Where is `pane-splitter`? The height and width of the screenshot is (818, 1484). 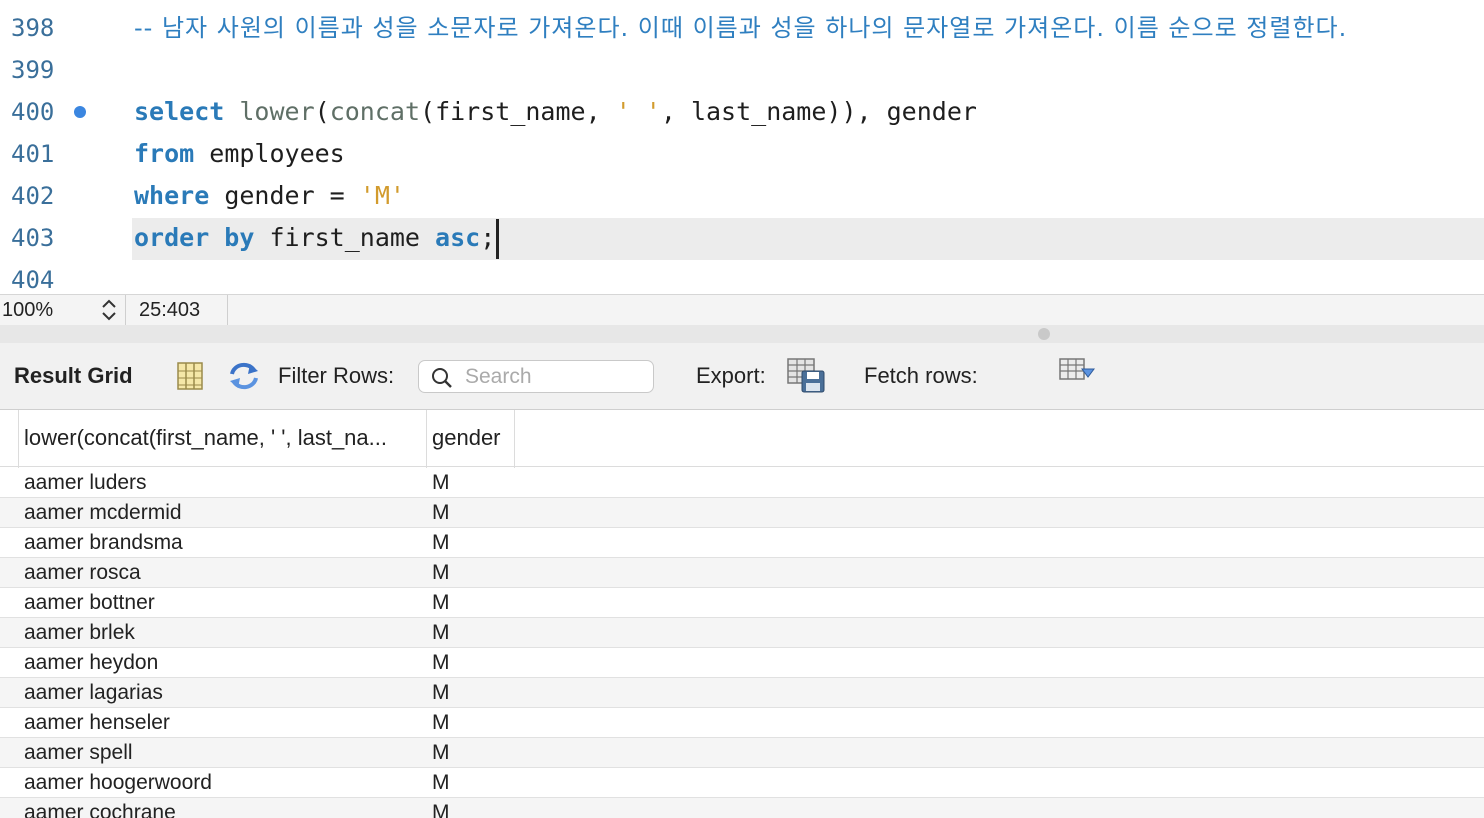 pane-splitter is located at coordinates (742, 334).